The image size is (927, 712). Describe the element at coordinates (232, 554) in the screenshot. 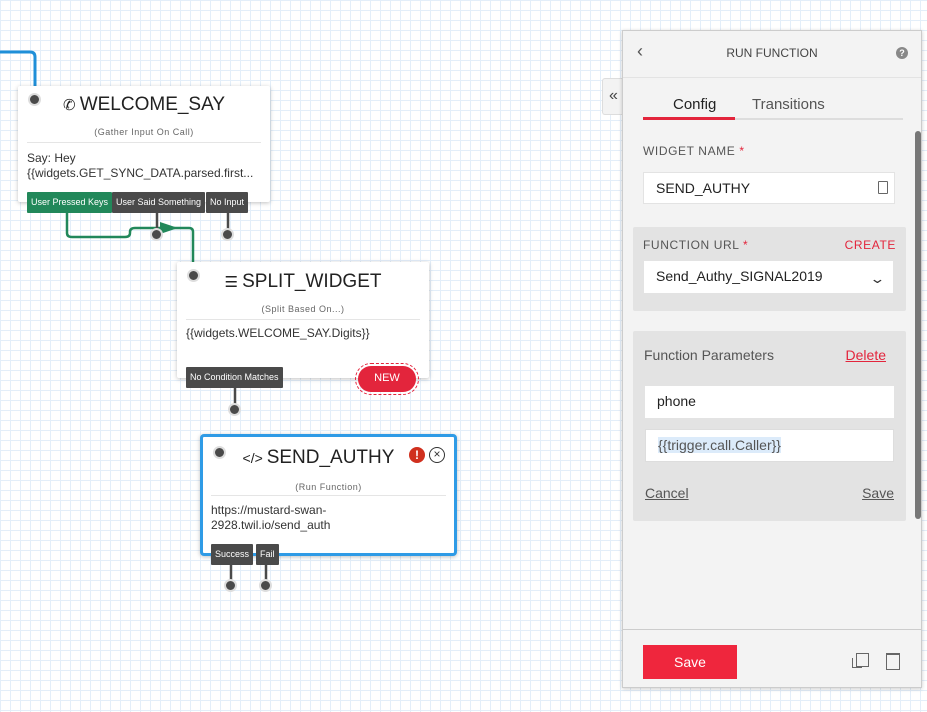

I see `transition-success: Success` at that location.